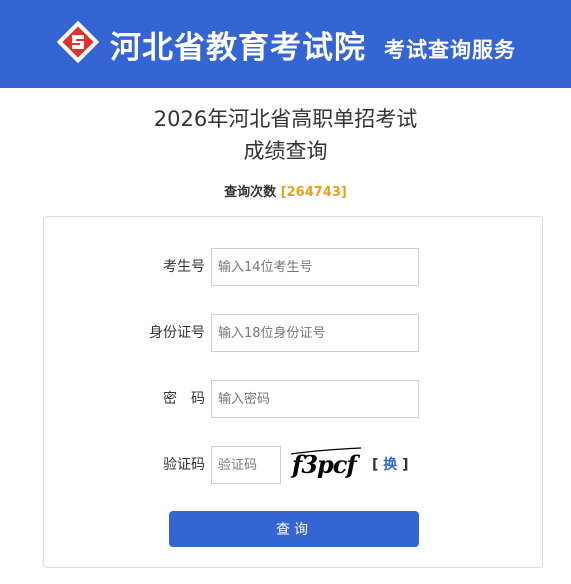  I want to click on captcha-label: 验证码, so click(184, 465).